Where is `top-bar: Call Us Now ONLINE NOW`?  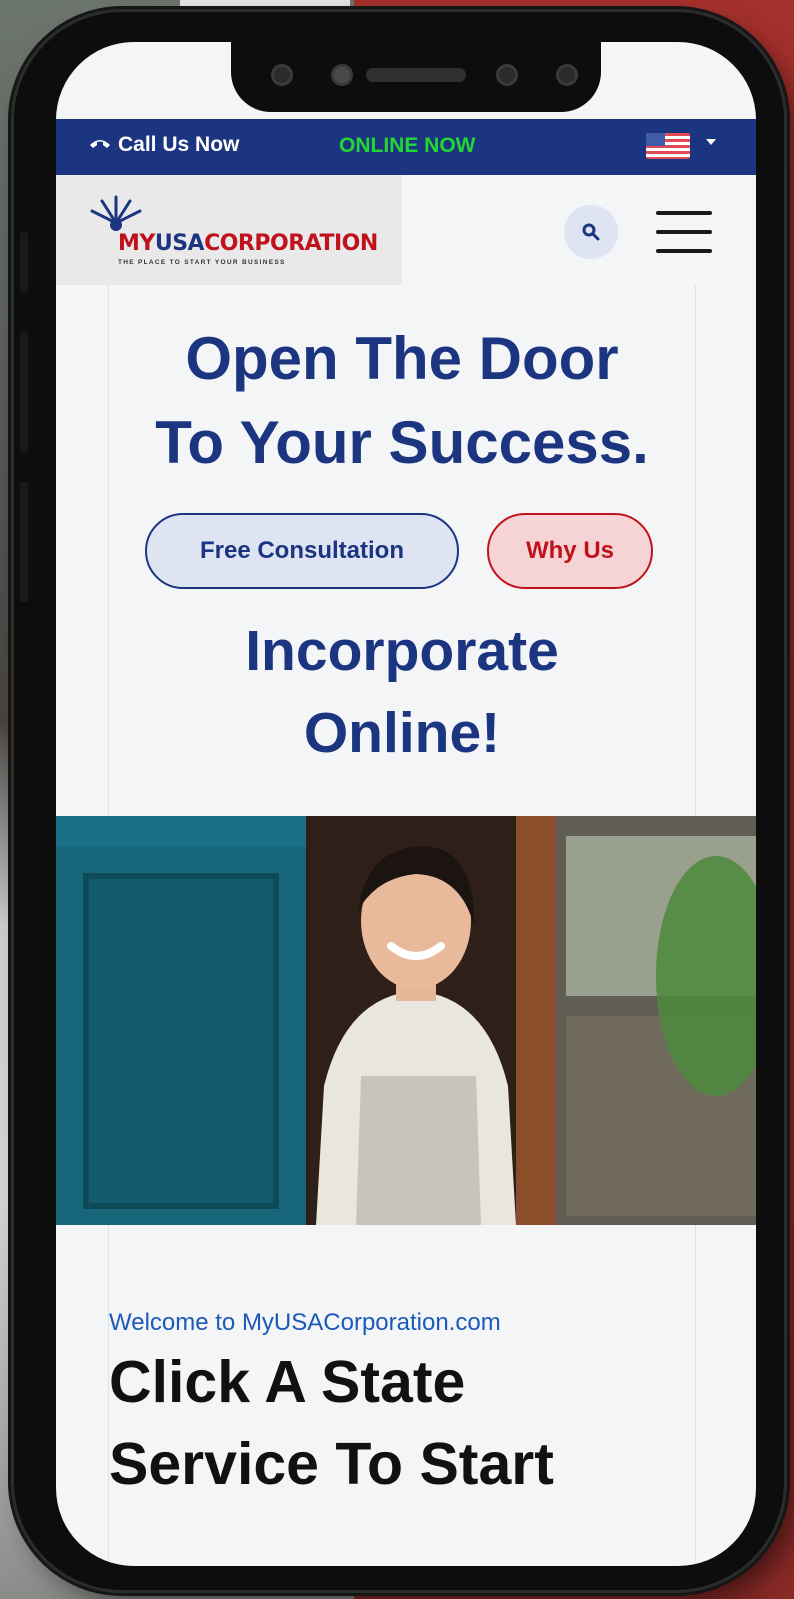
top-bar: Call Us Now ONLINE NOW is located at coordinates (406, 147).